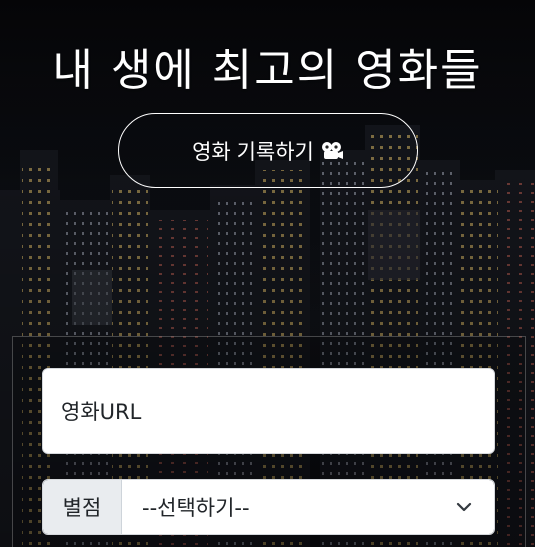 The width and height of the screenshot is (535, 547). What do you see at coordinates (464, 507) in the screenshot?
I see `chevron-down-icon` at bounding box center [464, 507].